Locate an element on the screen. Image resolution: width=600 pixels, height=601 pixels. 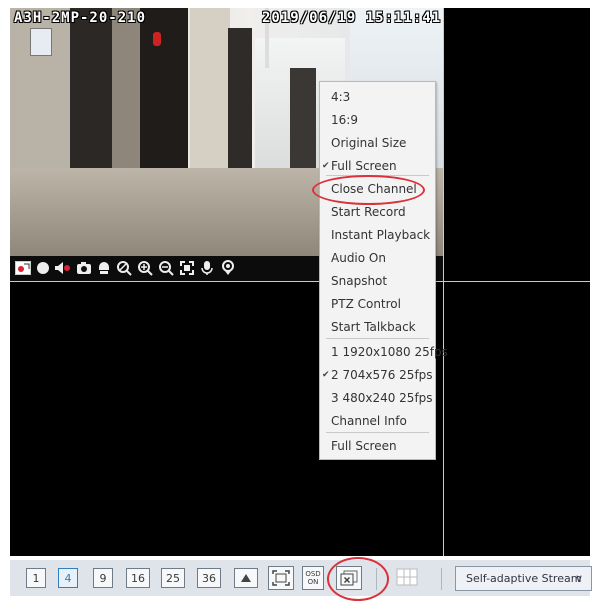
menu-item-4-3: 4:3 is located at coordinates (377, 97).